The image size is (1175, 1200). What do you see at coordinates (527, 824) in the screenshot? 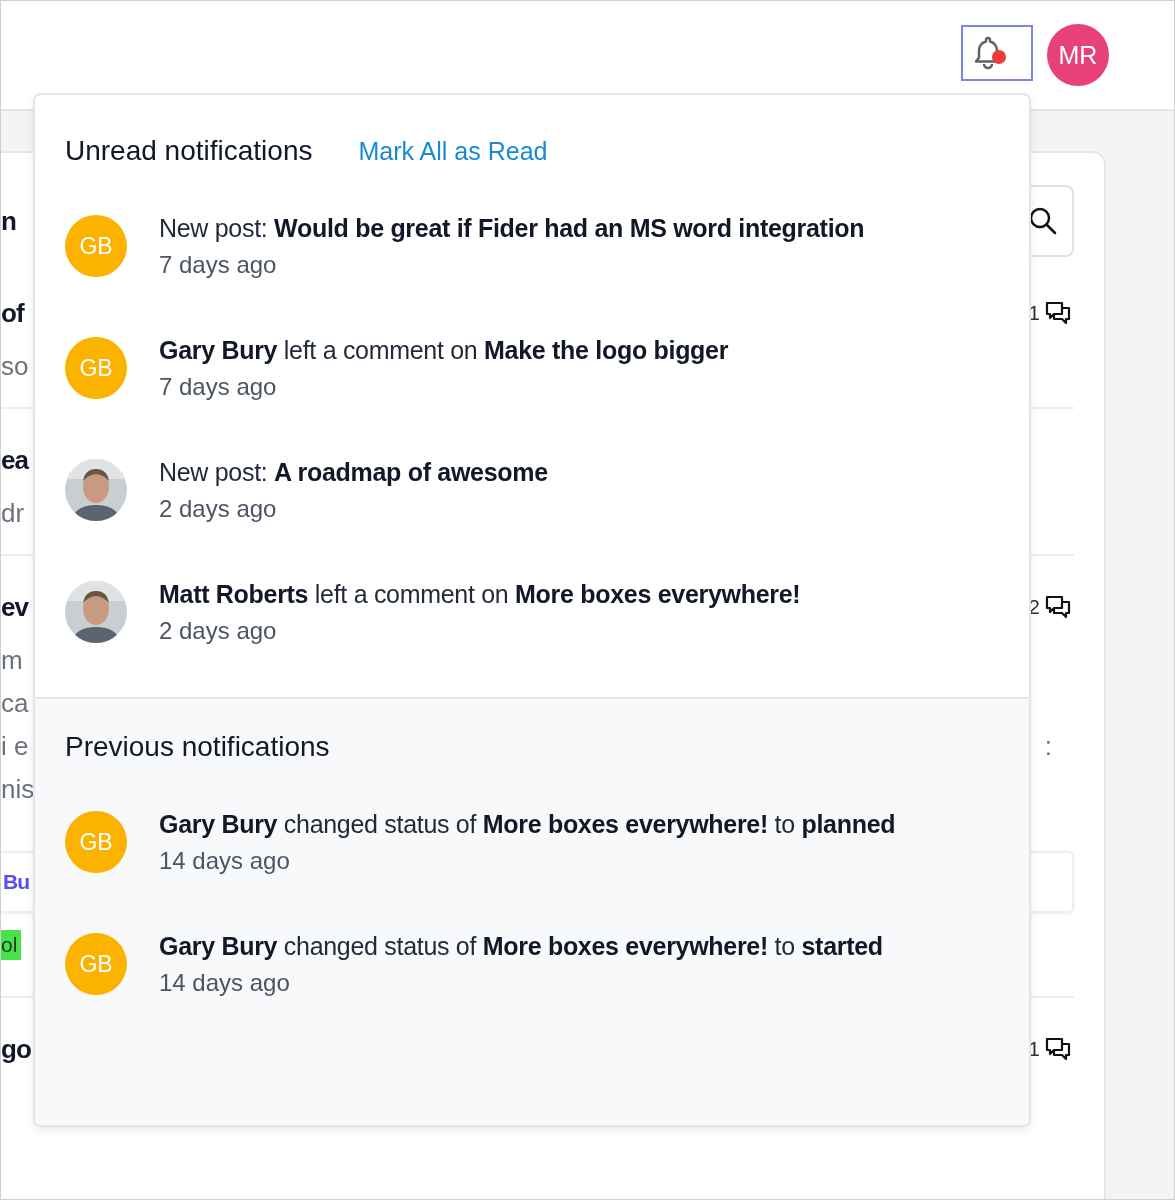
I see `notification-text: Gary Bury changed status of More boxes everywhere! to planned` at bounding box center [527, 824].